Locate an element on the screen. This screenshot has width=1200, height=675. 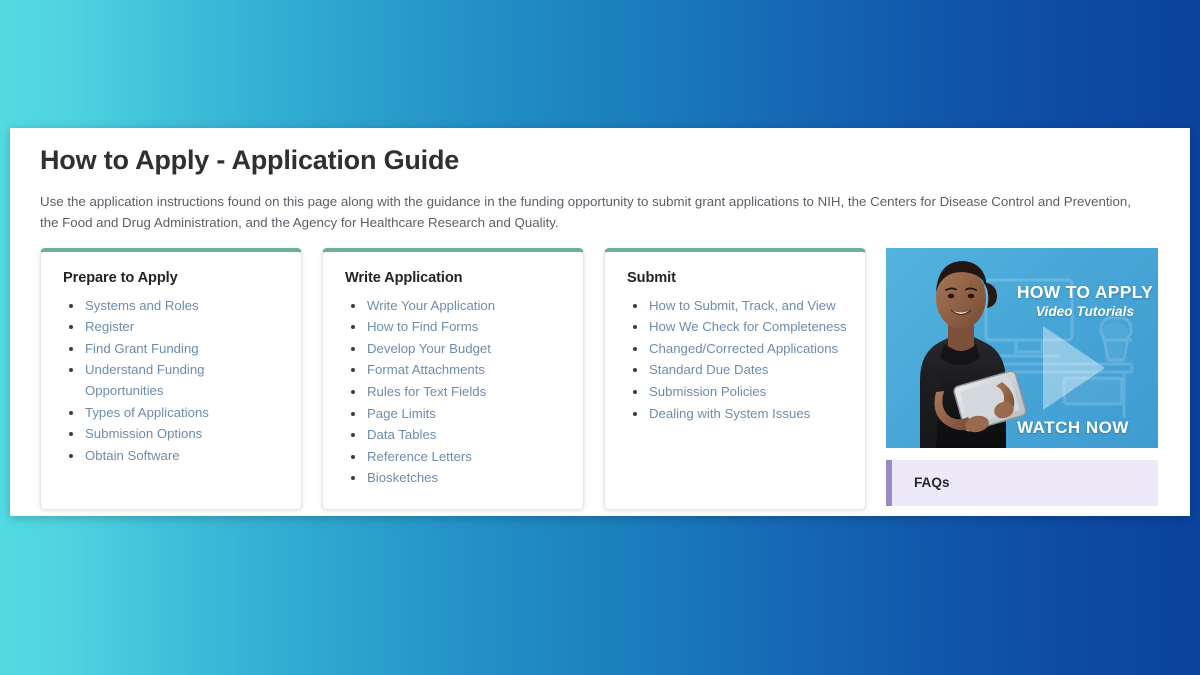
link-submission-options: Submission Options is located at coordinates (143, 433).